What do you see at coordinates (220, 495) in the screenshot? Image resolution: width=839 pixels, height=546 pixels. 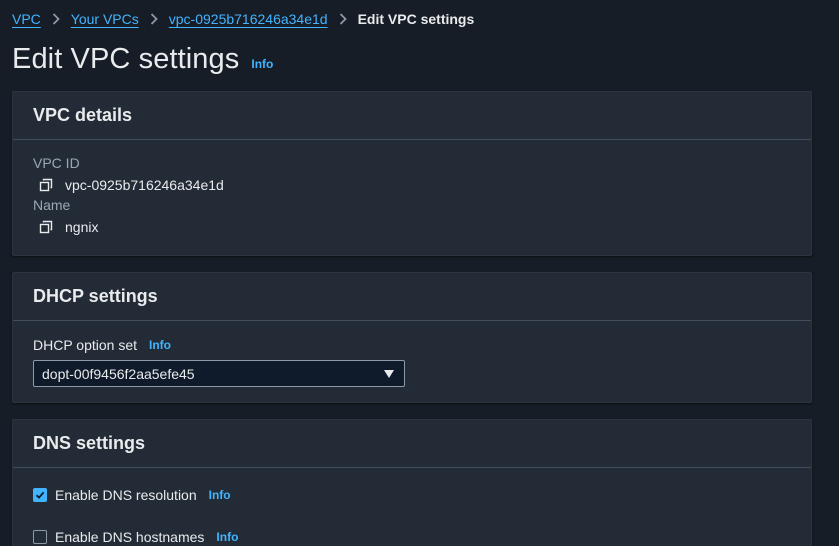 I see `dns-resolution-info-link: Info` at bounding box center [220, 495].